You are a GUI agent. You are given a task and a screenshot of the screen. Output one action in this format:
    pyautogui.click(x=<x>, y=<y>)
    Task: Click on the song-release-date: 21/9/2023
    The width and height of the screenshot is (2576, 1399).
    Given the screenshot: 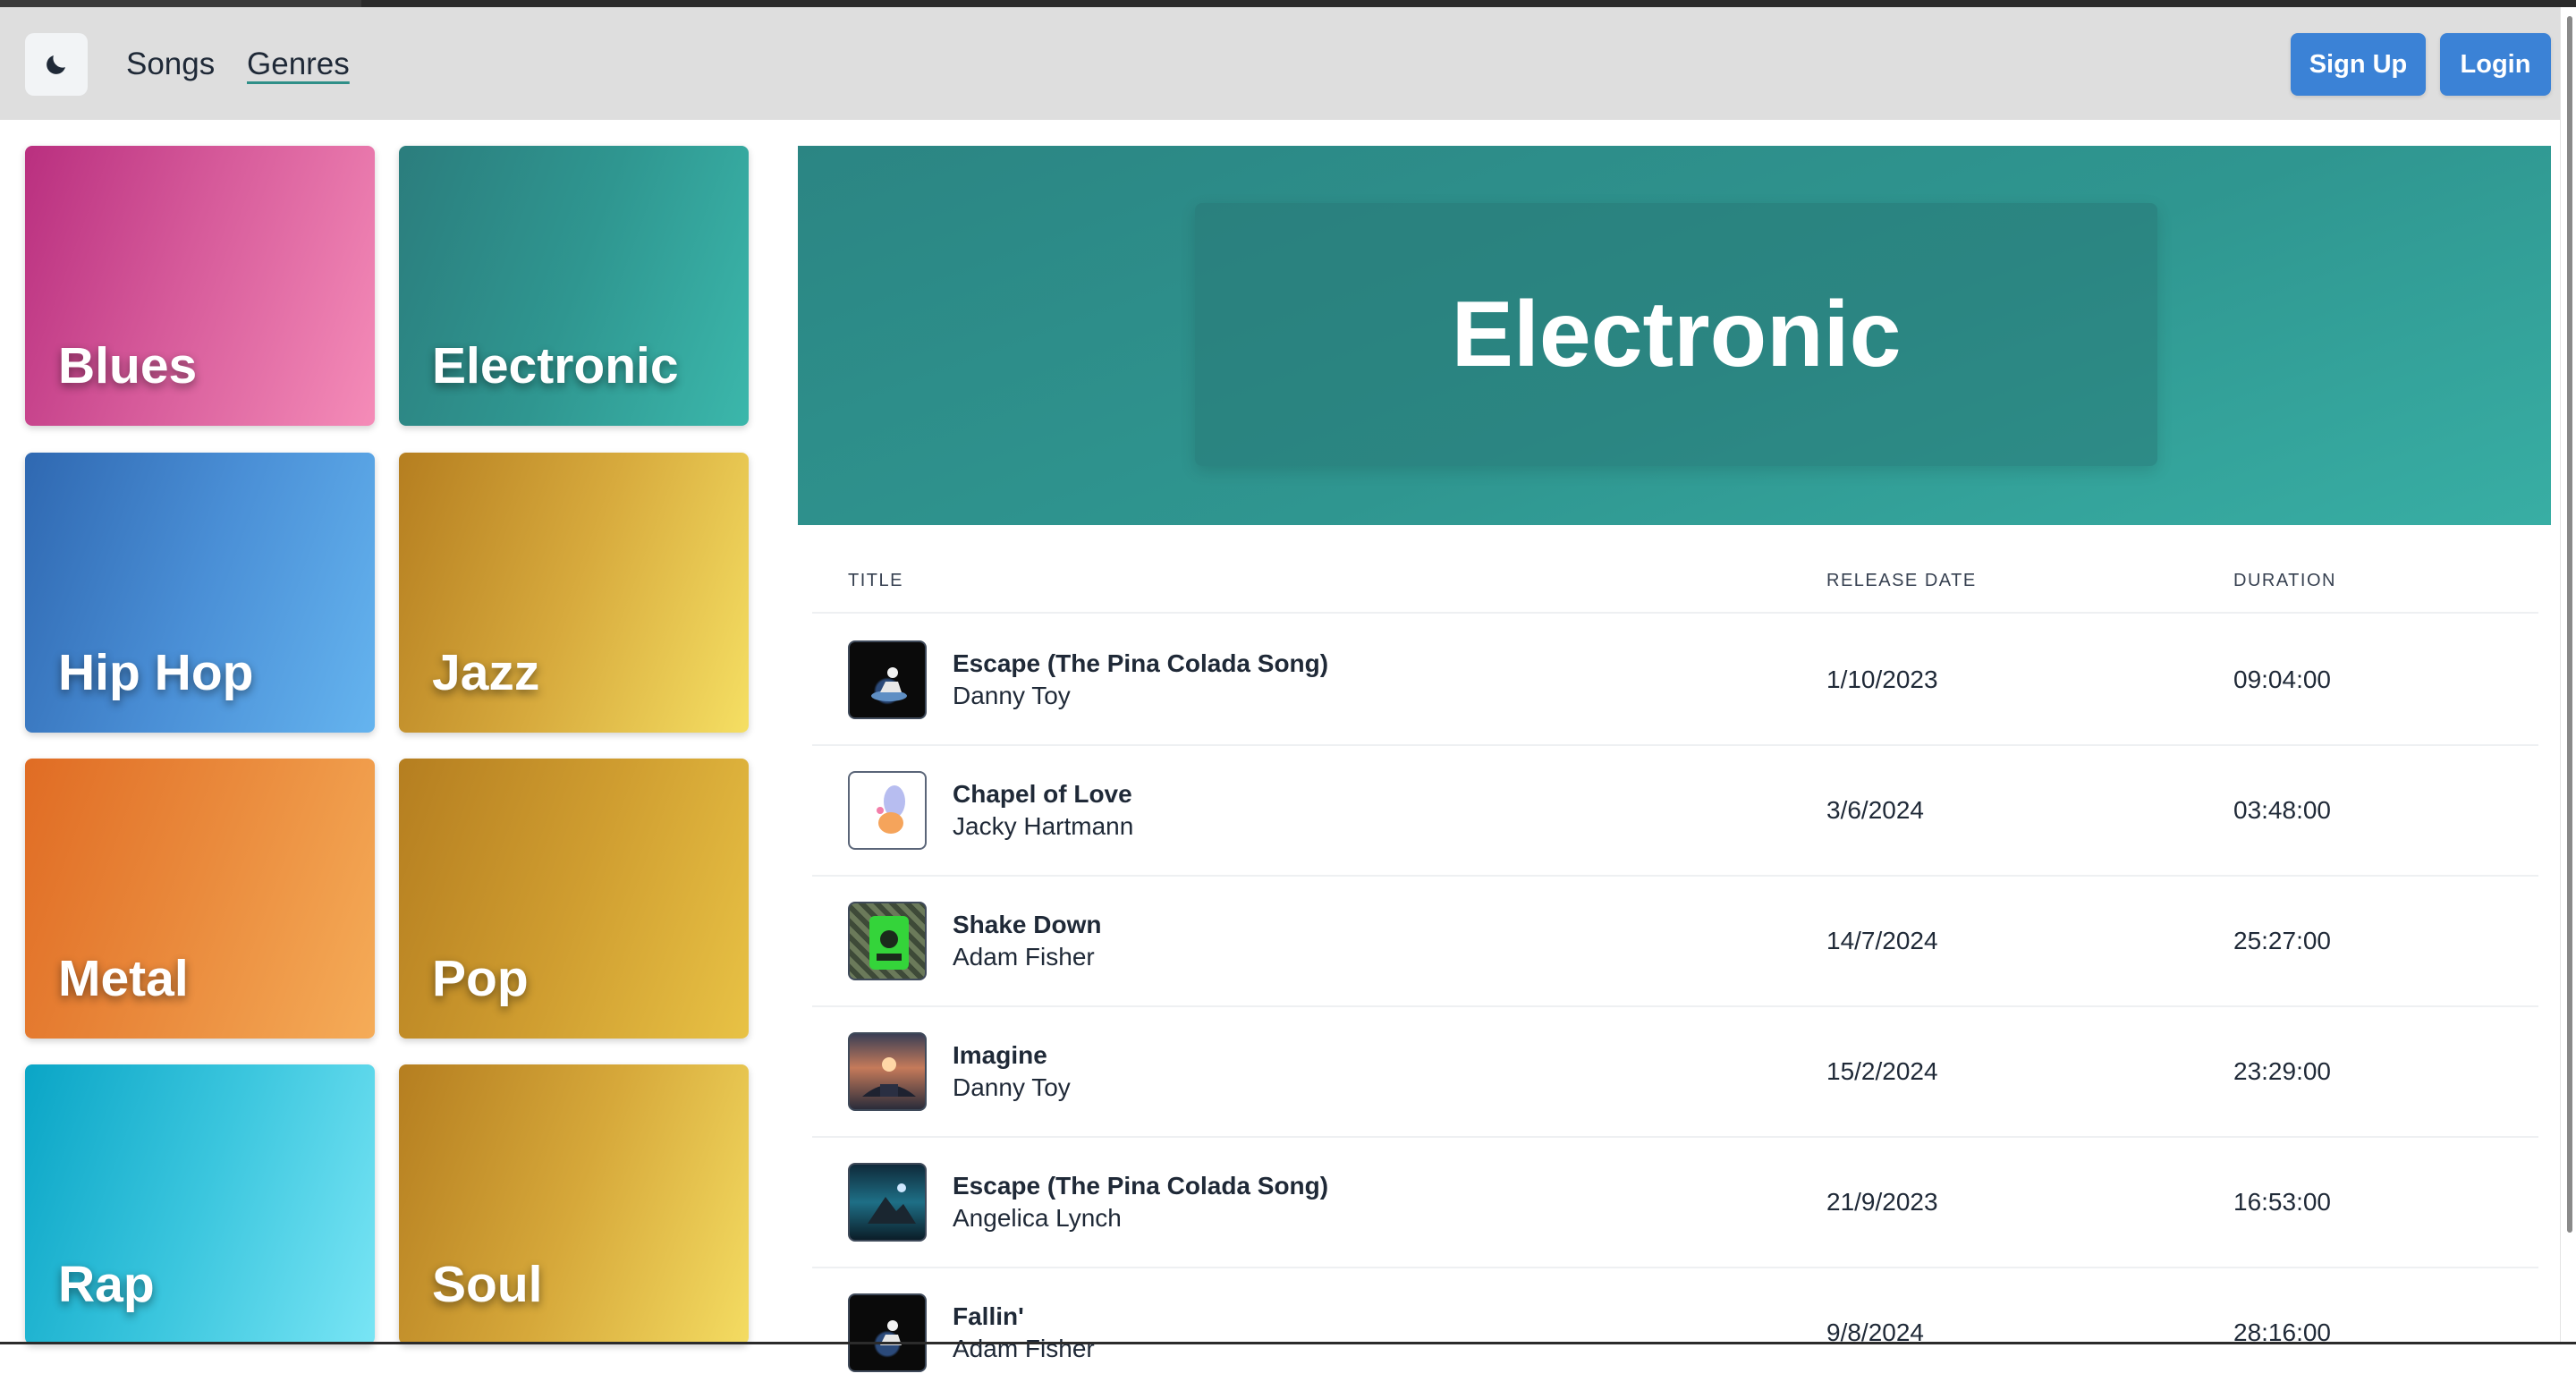 What is the action you would take?
    pyautogui.click(x=1882, y=1202)
    